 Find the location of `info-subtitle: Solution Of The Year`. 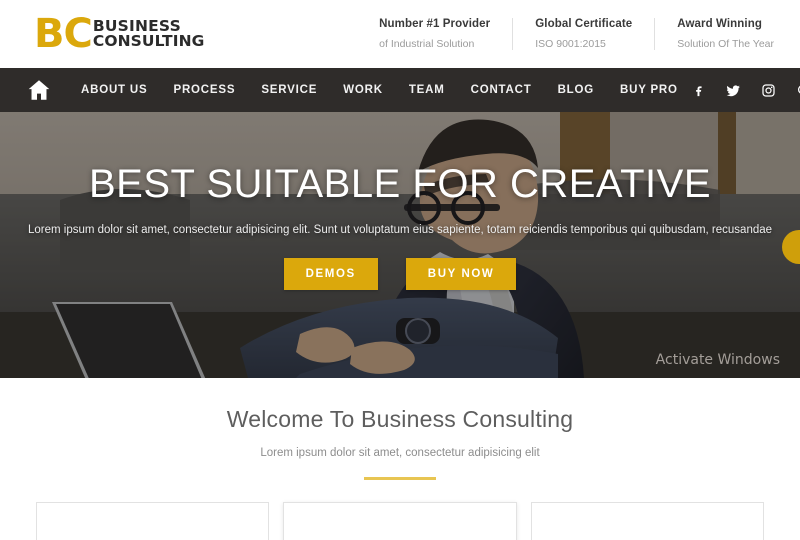

info-subtitle: Solution Of The Year is located at coordinates (725, 44).